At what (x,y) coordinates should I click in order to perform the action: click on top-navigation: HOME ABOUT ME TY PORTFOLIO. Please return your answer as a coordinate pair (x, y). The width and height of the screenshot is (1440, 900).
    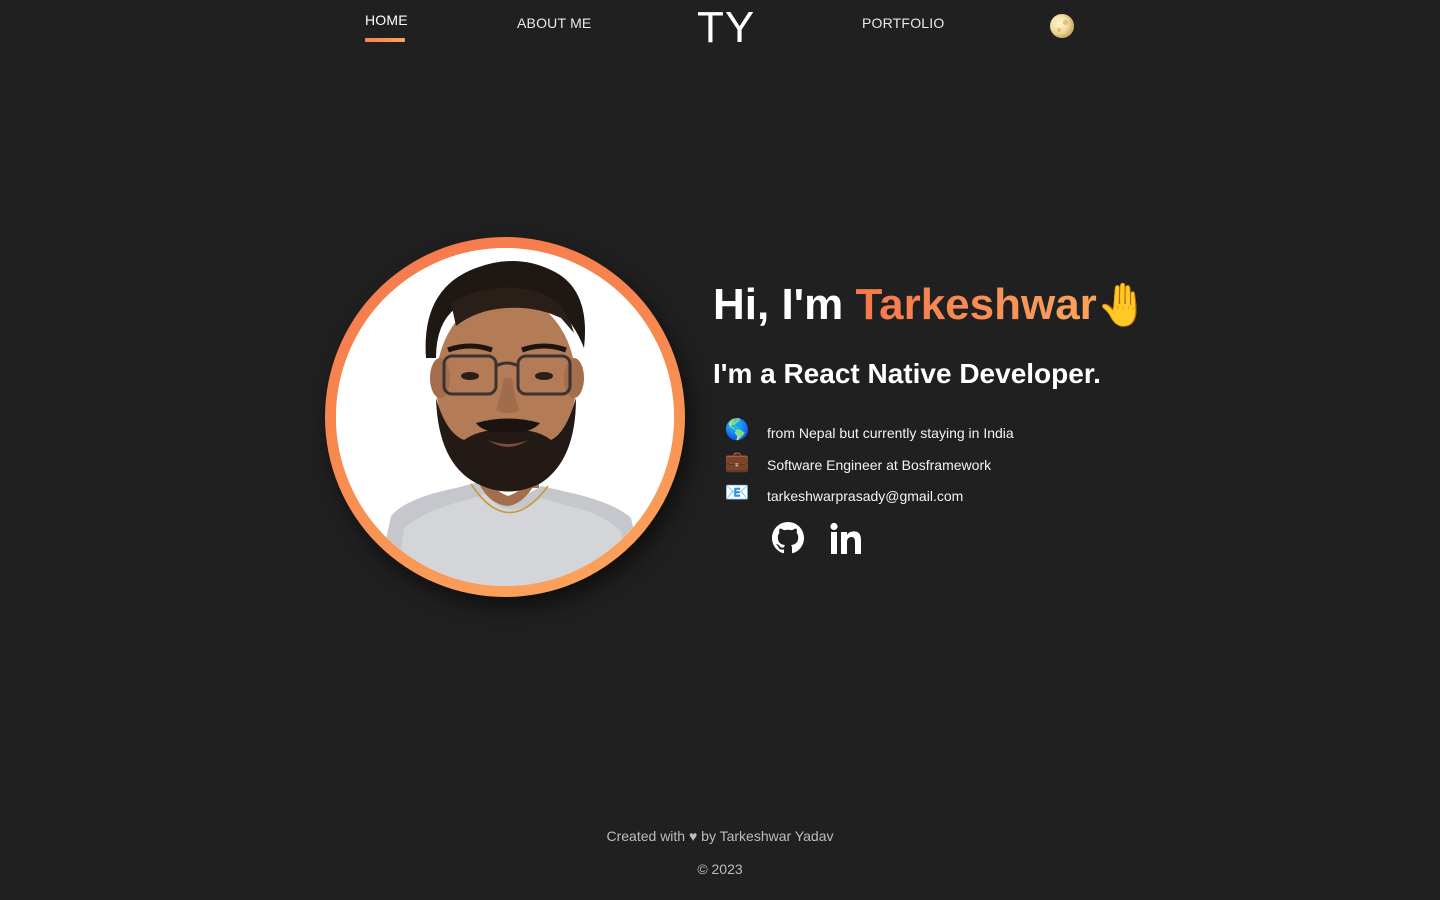
    Looking at the image, I should click on (720, 30).